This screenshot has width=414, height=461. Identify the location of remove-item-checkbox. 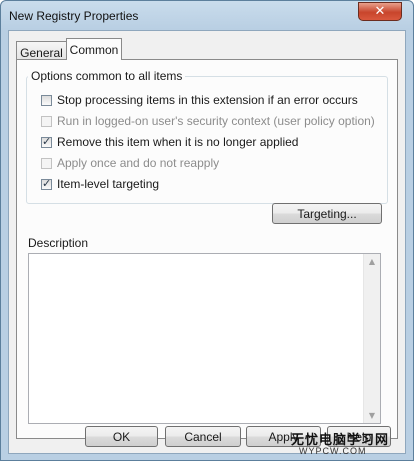
(46, 141).